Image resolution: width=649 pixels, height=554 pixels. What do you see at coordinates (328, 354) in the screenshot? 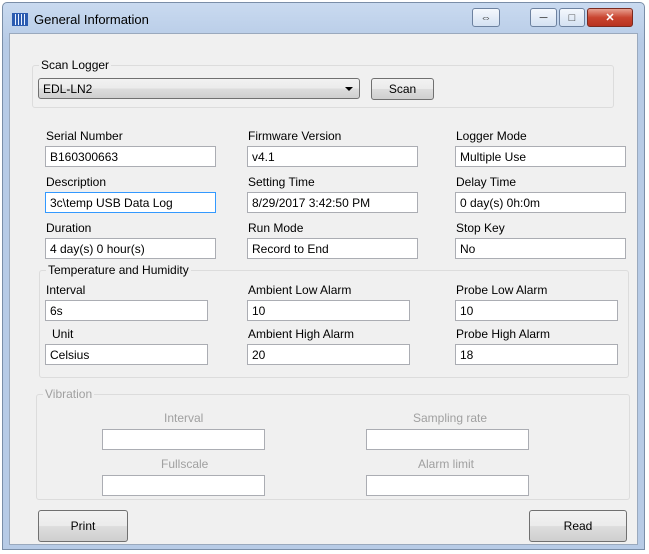
I see `ambient-high-alarm-field: 20` at bounding box center [328, 354].